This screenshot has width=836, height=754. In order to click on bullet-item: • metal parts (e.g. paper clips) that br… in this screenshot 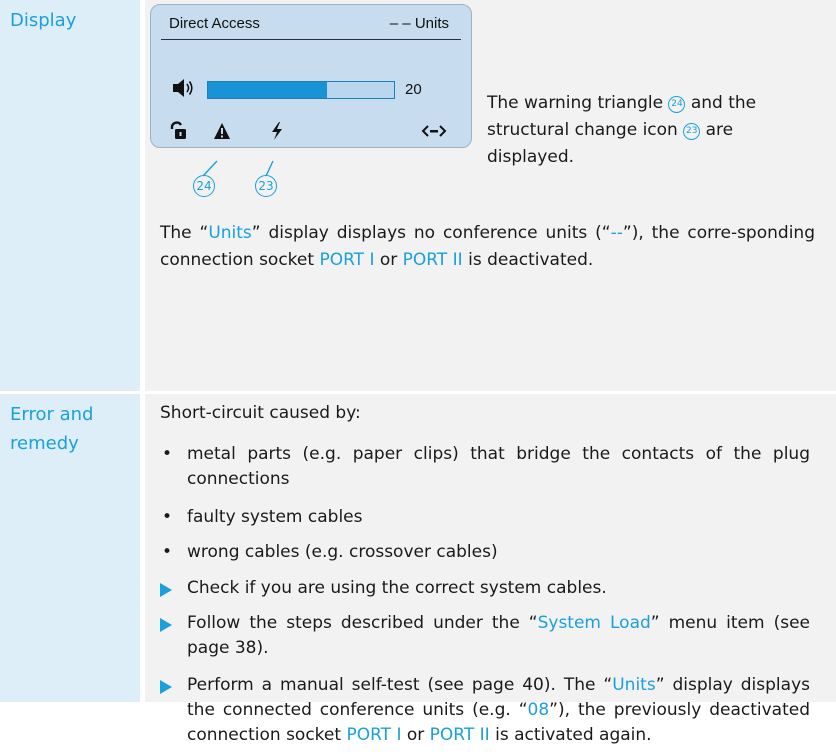, I will do `click(485, 469)`.